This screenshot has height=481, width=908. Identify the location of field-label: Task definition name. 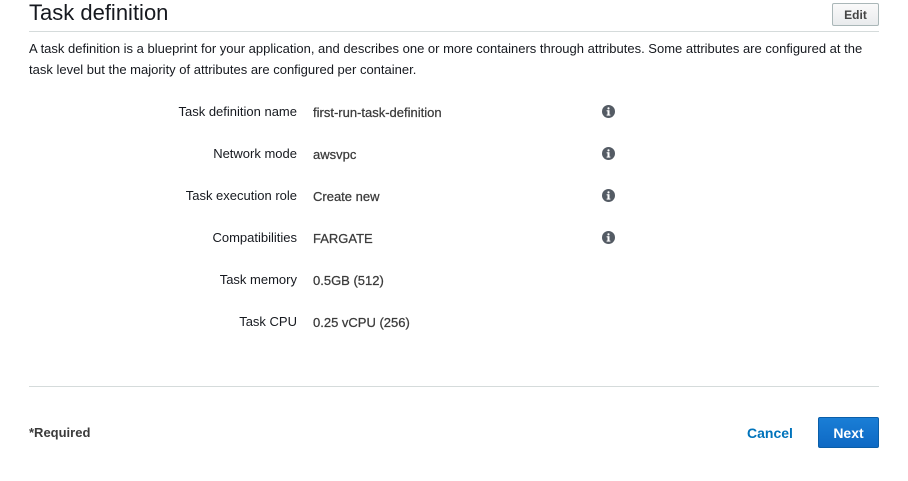
(237, 111).